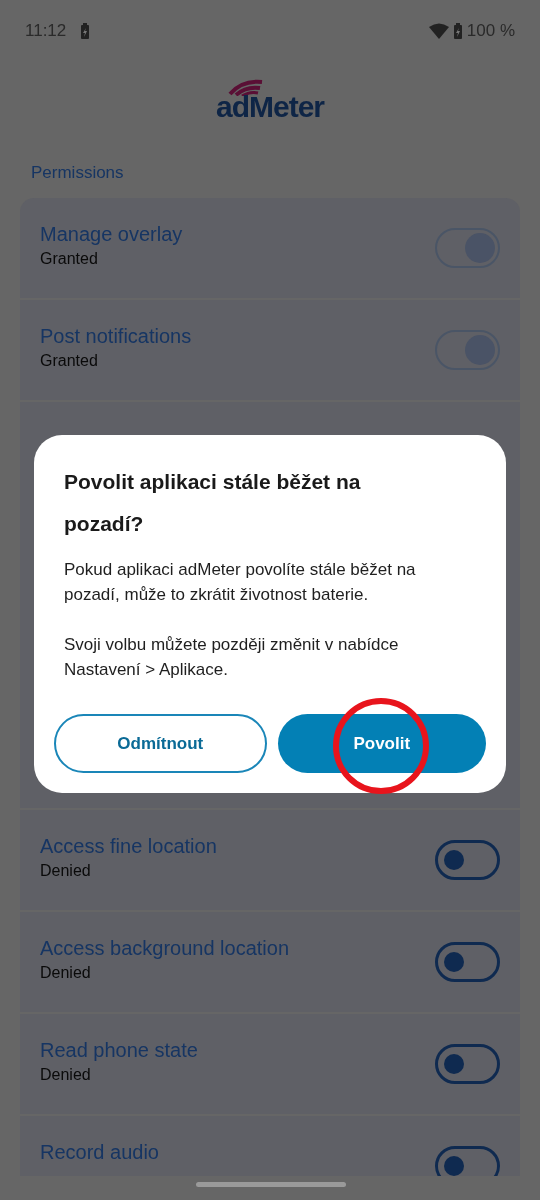 The width and height of the screenshot is (540, 1200). I want to click on dialog-message: Pokud aplikaci adMeter povolíte stále běžet na pozadí, může to zkrátit životnost baterie., so click(240, 582).